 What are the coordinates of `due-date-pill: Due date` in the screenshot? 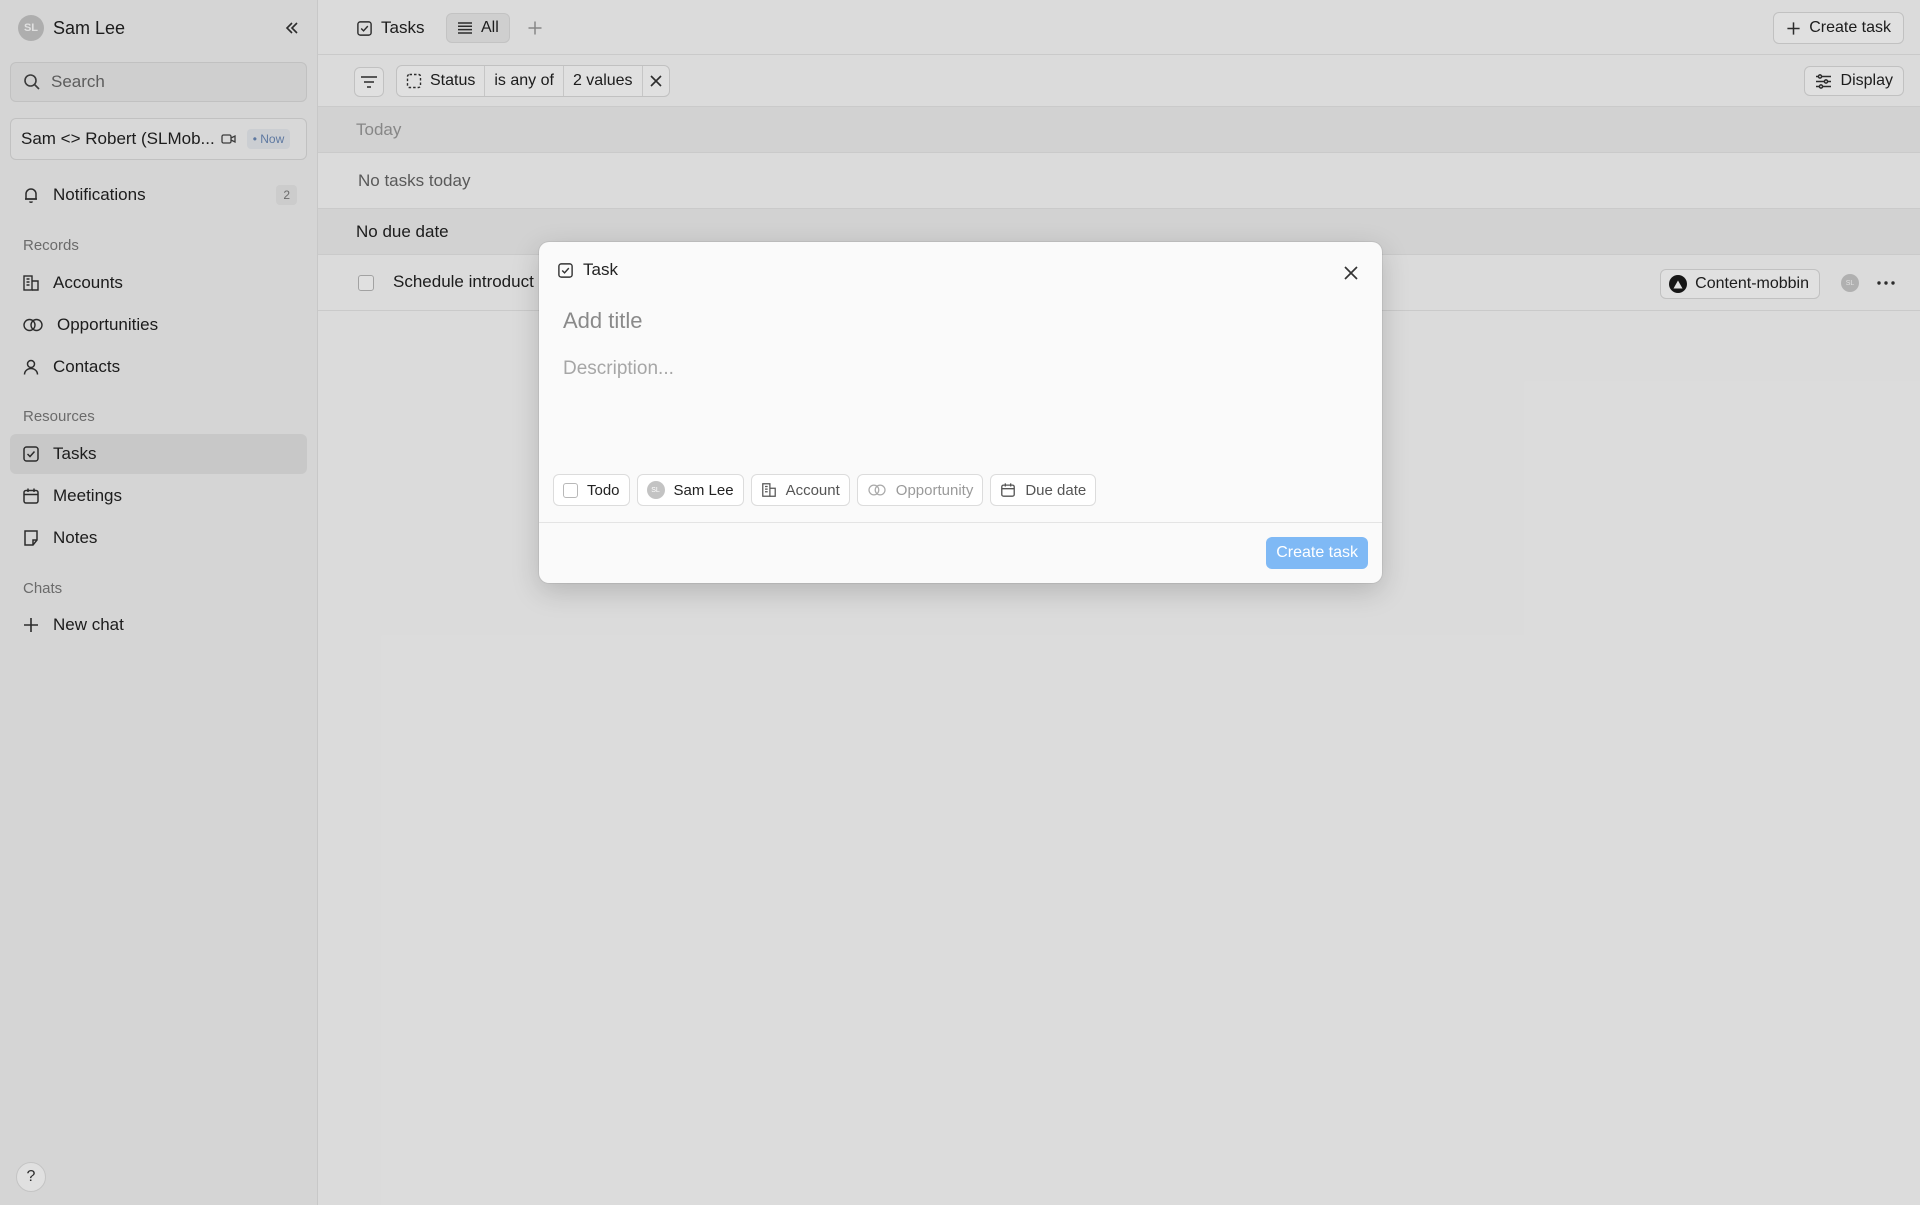 It's located at (1043, 490).